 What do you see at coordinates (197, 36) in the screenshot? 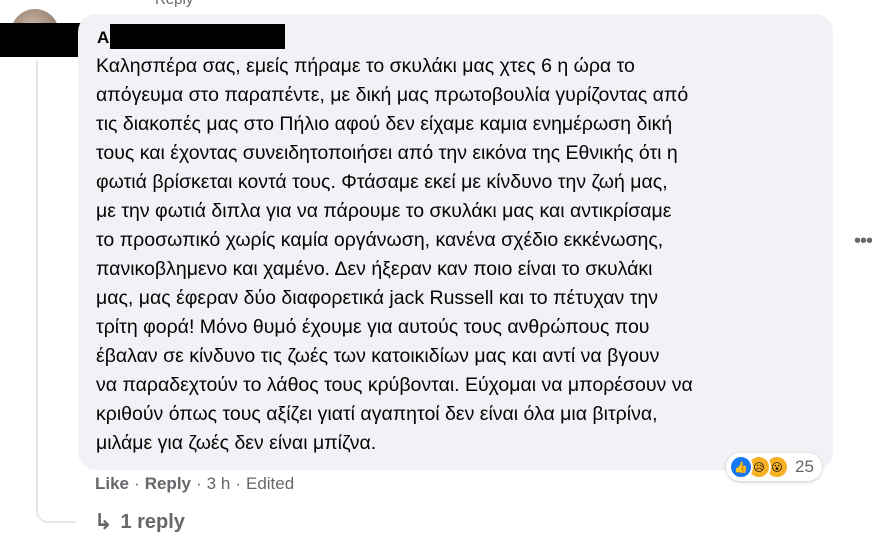
I see `author-name-redaction` at bounding box center [197, 36].